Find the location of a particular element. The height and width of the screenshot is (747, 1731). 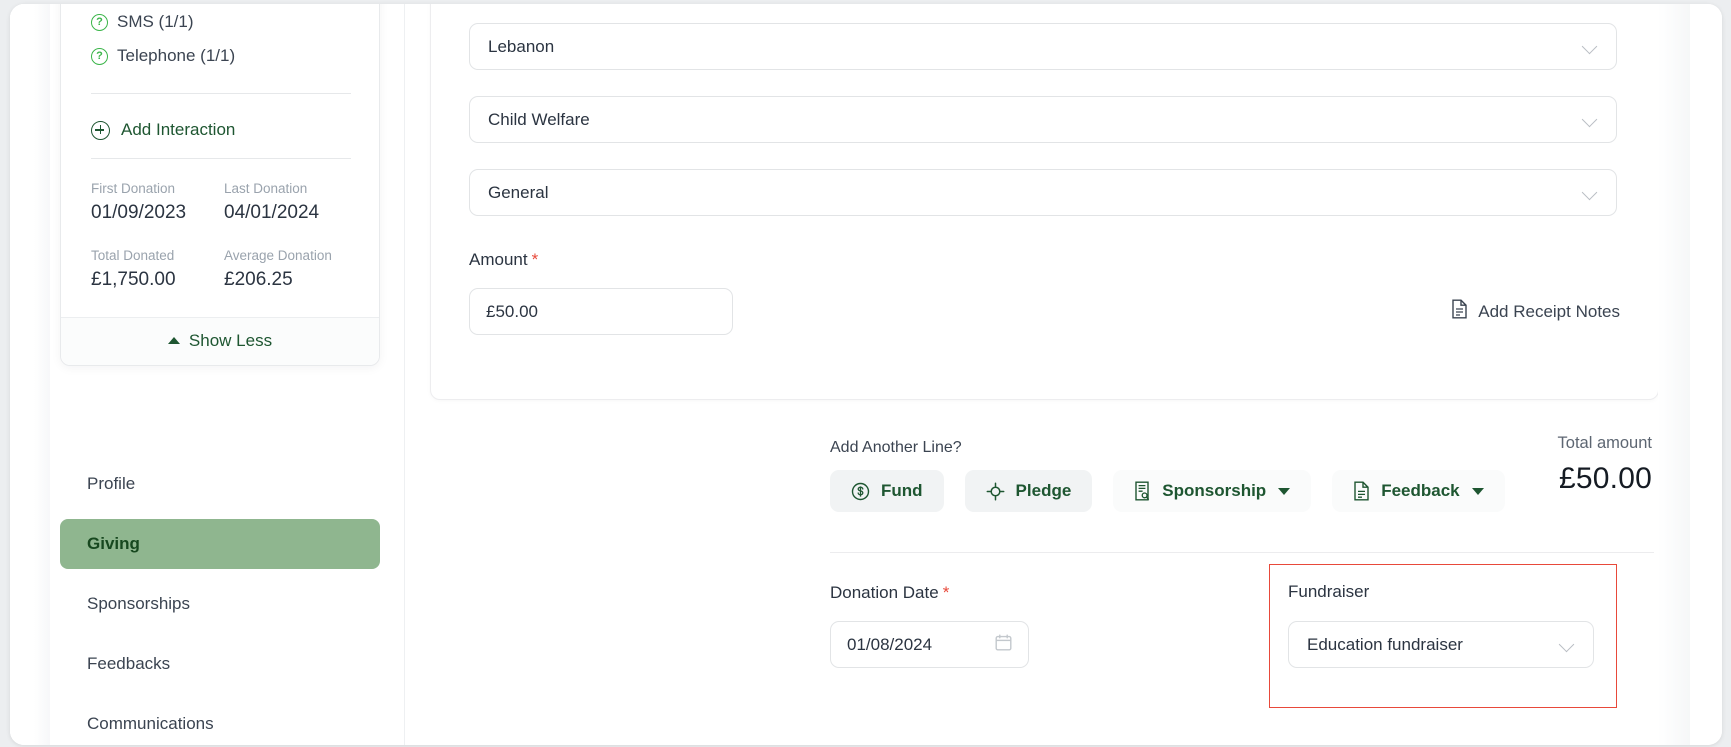

total-amount-value: £50.00 is located at coordinates (1605, 478).